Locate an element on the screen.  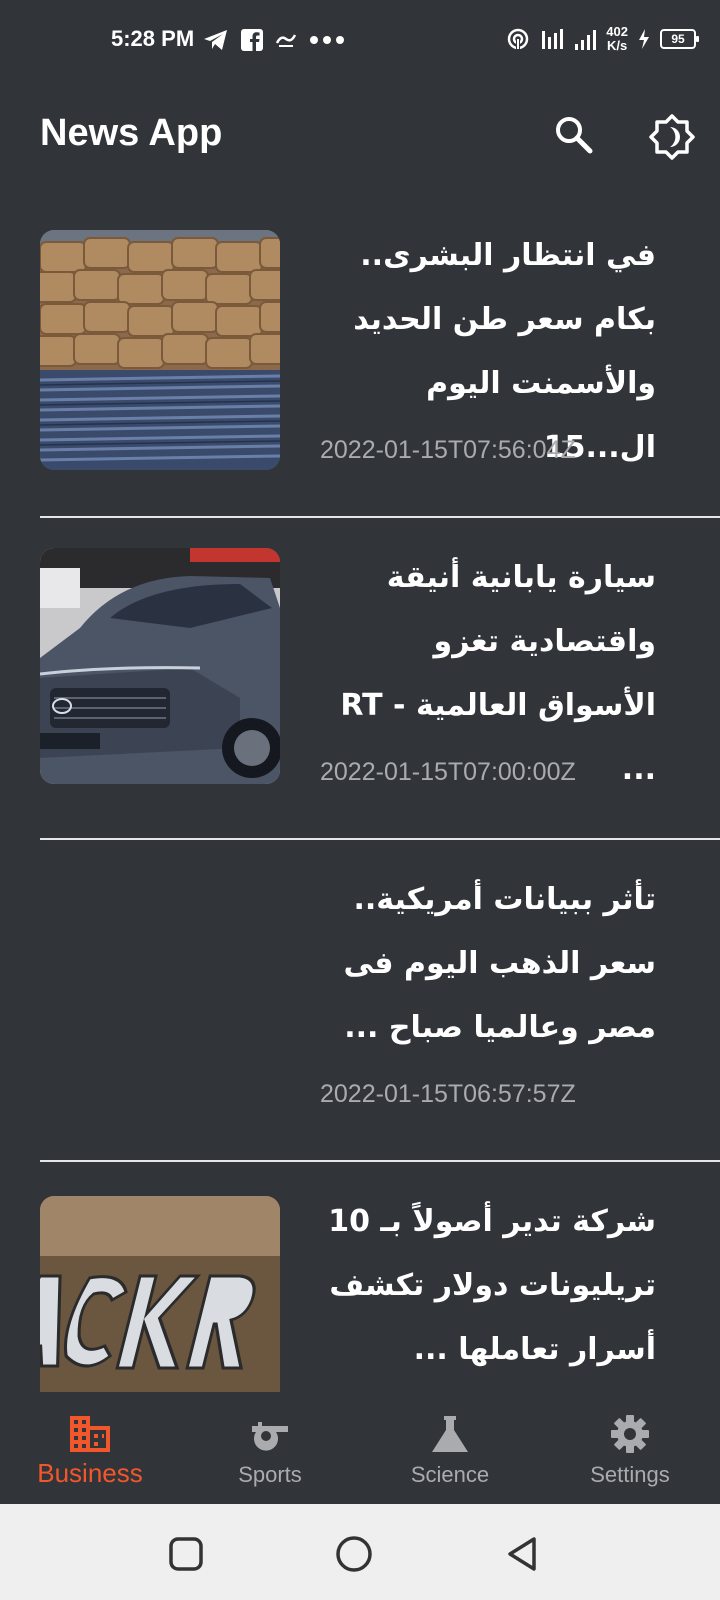
article-timestamp: 2022-01-15T06:57:57Z is located at coordinates (448, 1094).